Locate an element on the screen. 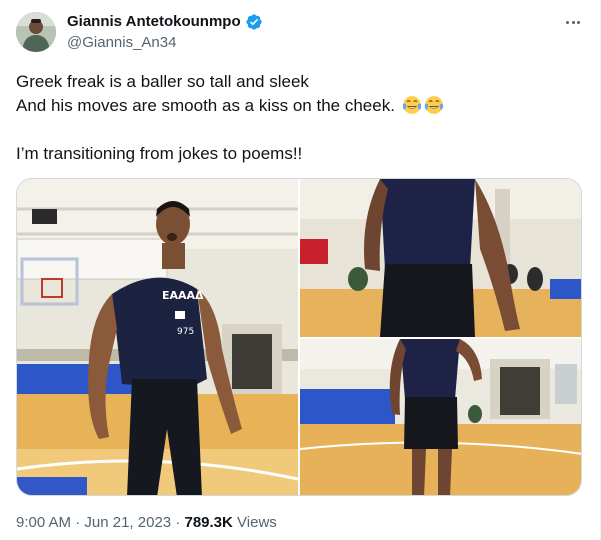  tweet-line: I’m transitioning from jokes to poems!! is located at coordinates (159, 153).